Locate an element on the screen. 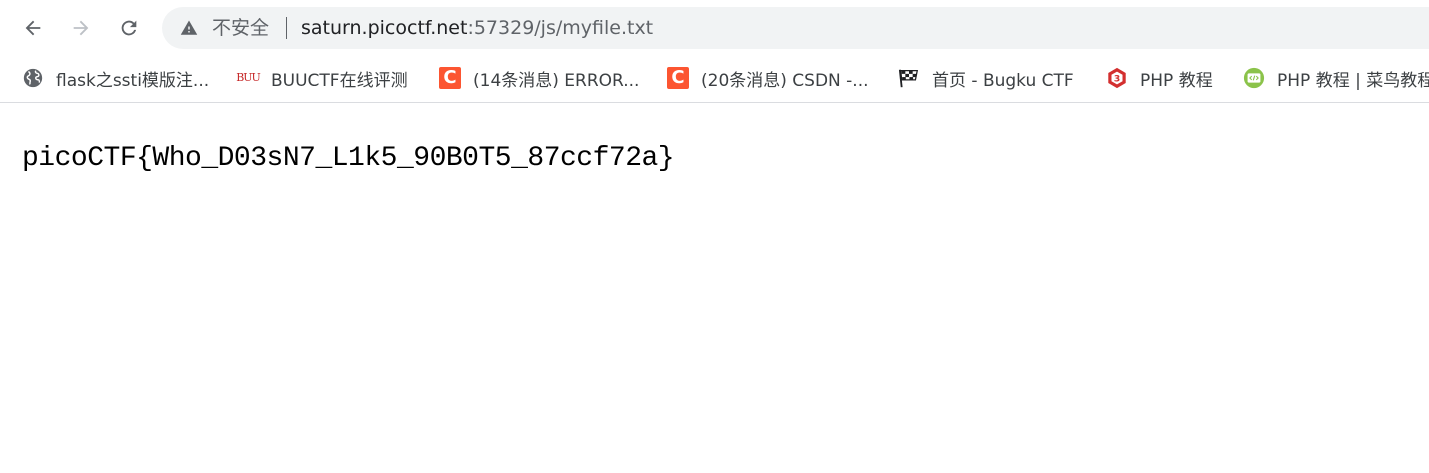  bookmark-runoob-php: PHP 教程 | 菜鸟教程 is located at coordinates (1336, 78).